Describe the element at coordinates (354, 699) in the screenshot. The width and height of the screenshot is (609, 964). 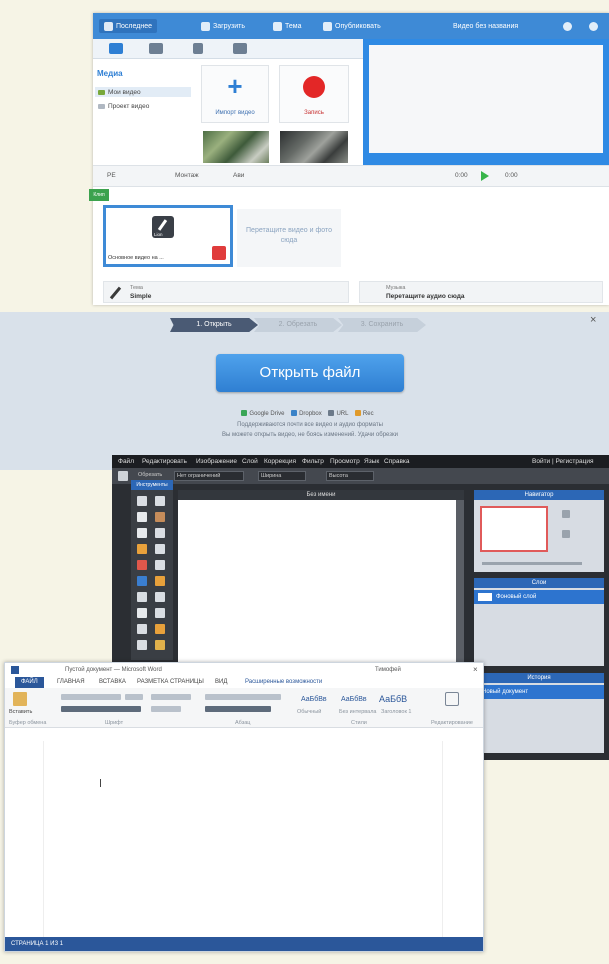
I see `style-no-spacing: АаБбВв` at that location.